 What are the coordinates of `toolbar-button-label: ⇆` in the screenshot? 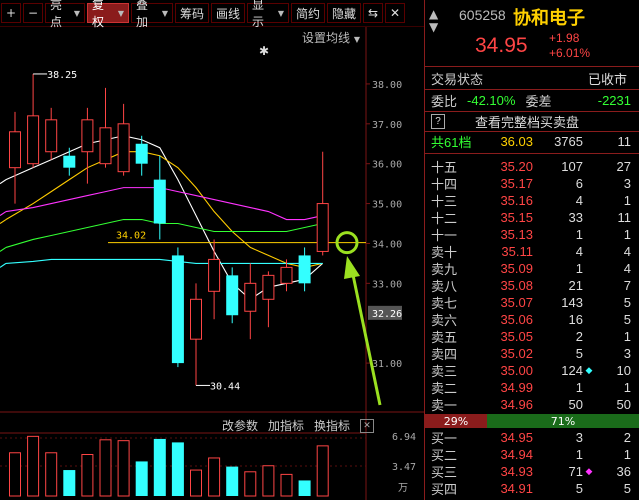 It's located at (373, 13).